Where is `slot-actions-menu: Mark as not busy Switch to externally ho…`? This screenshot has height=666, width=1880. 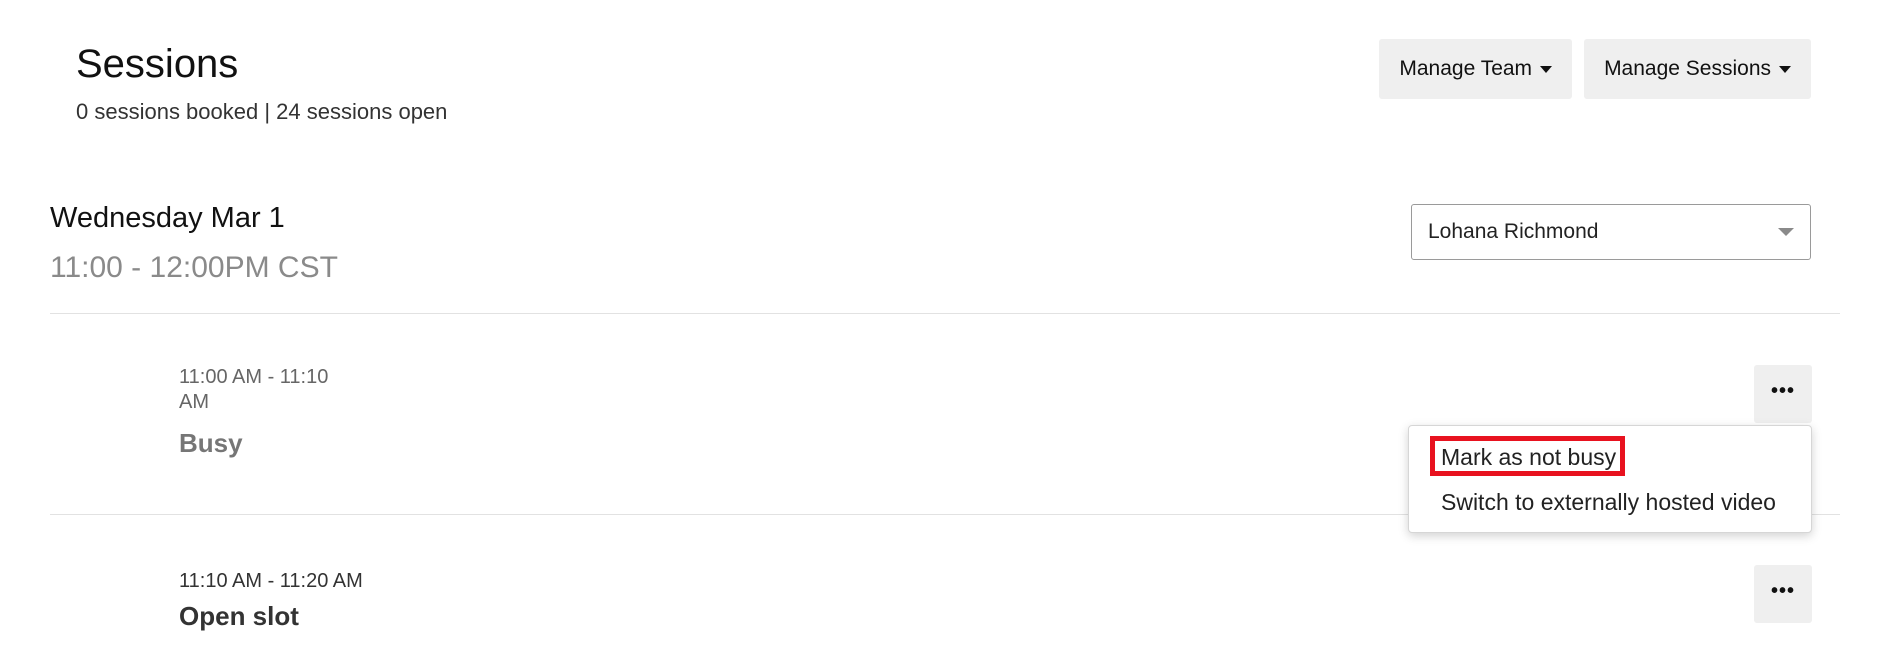
slot-actions-menu: Mark as not busy Switch to externally ho… is located at coordinates (1610, 479).